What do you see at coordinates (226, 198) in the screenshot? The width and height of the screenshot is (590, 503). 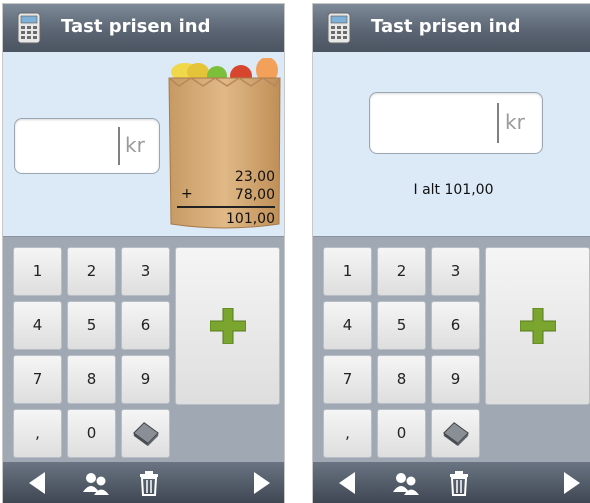 I see `receipt-summary: 23,00 78,00 + 101,00` at bounding box center [226, 198].